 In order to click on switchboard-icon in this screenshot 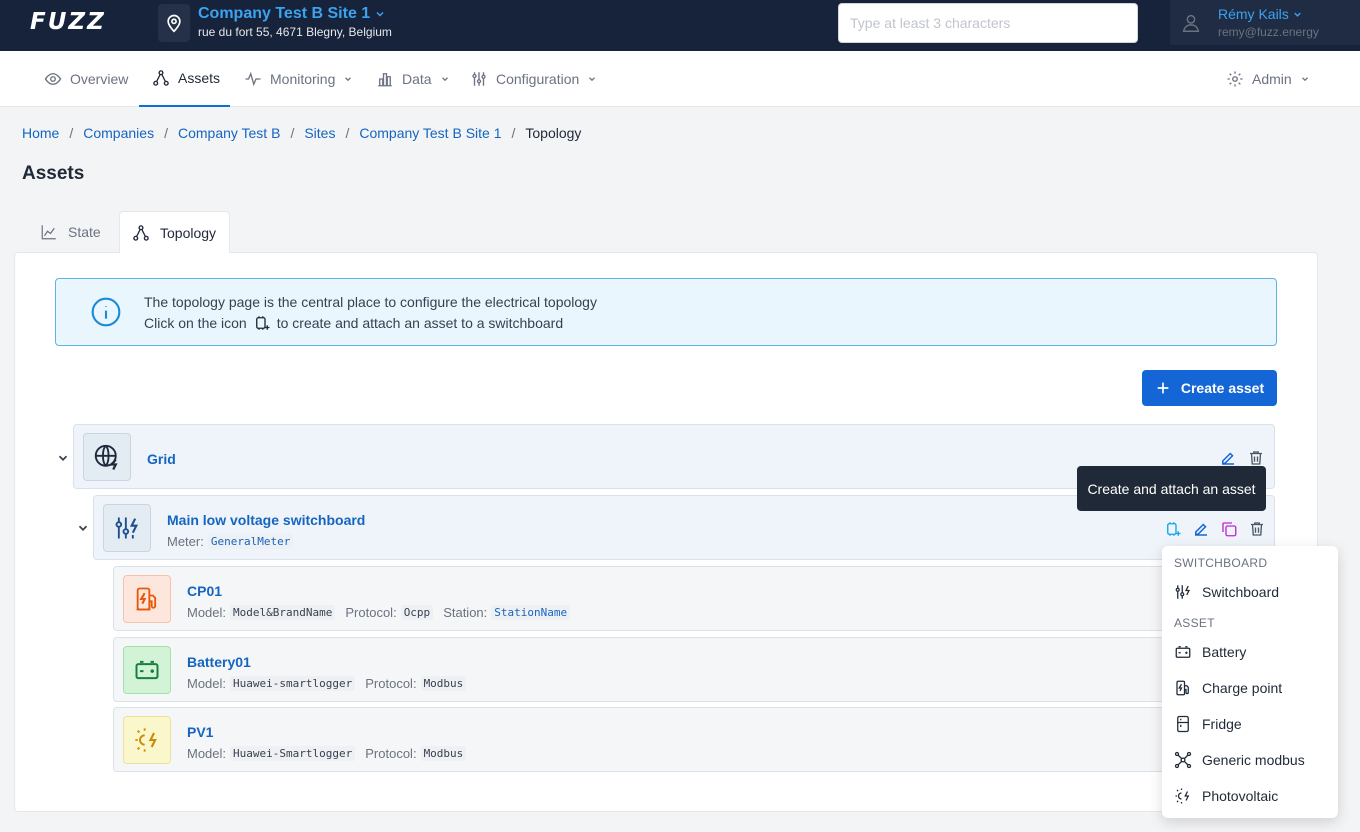, I will do `click(127, 528)`.